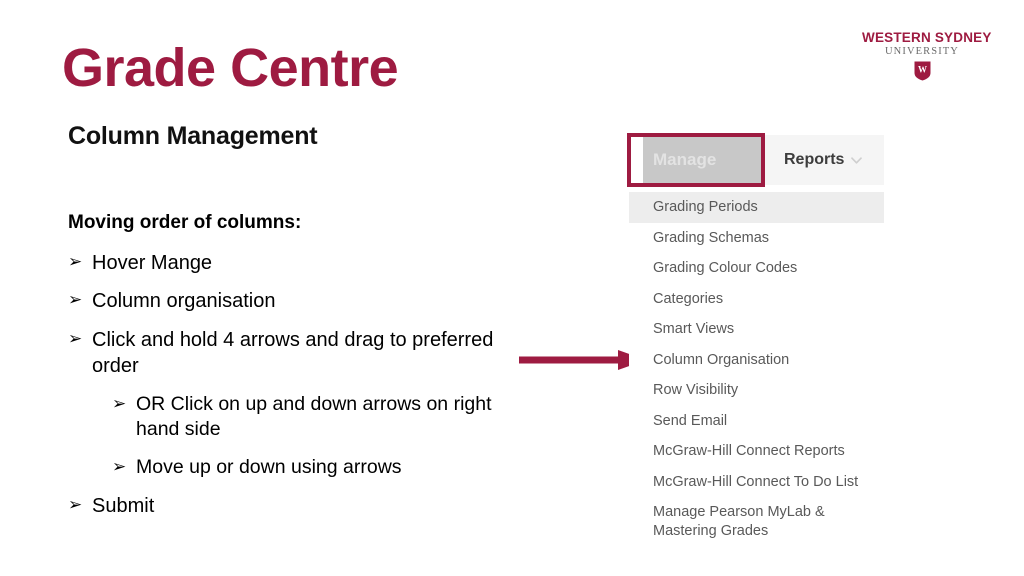 The image size is (1024, 576). I want to click on menu-item-row-visibility: Row Visibility, so click(756, 390).